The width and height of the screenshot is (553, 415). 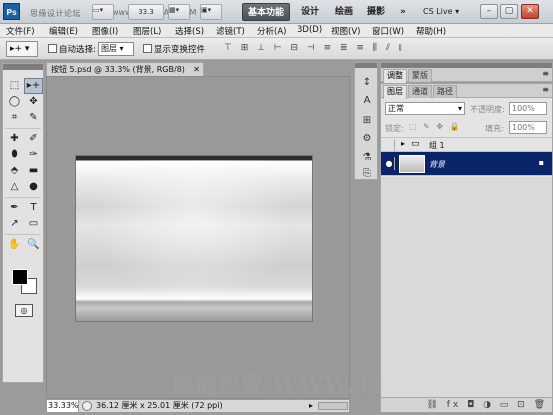 What do you see at coordinates (459, 108) in the screenshot?
I see `chevron-down-icon: ▾` at bounding box center [459, 108].